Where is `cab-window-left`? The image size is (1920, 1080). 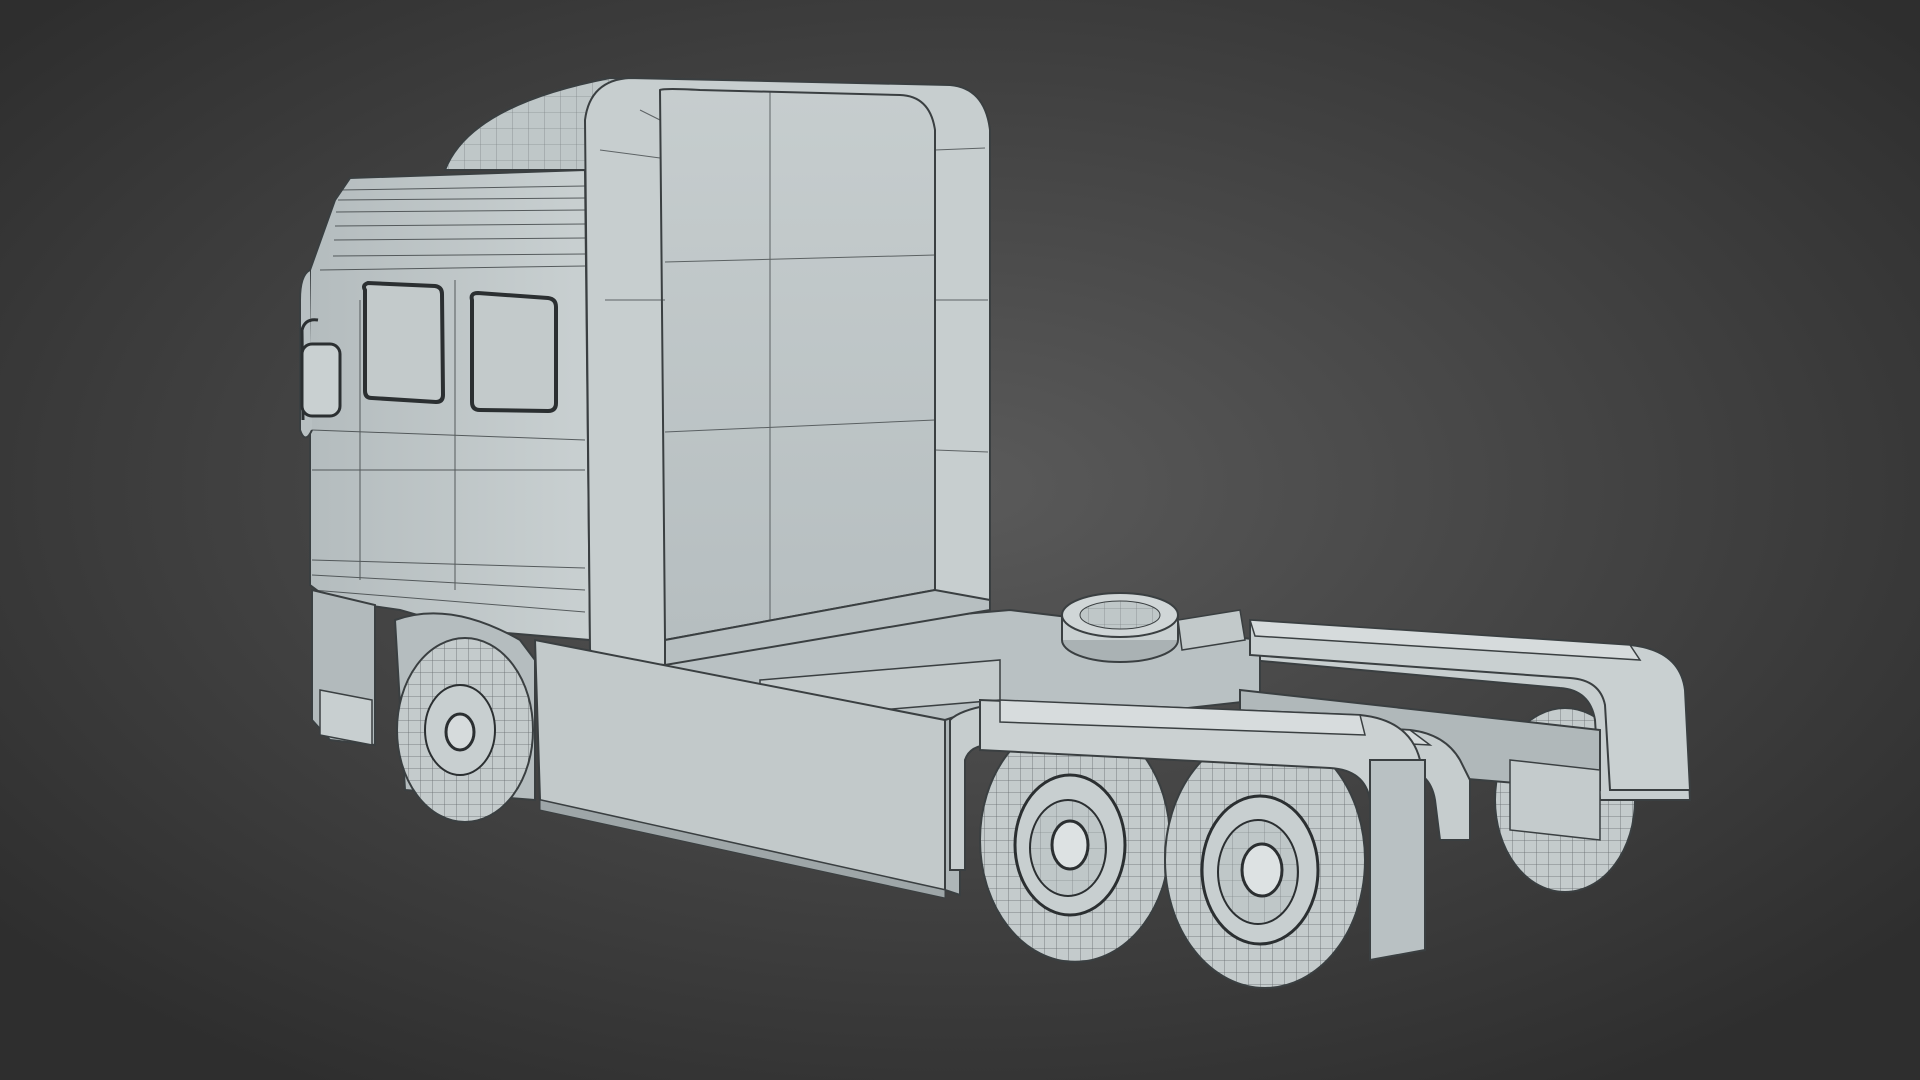 cab-window-left is located at coordinates (404, 342).